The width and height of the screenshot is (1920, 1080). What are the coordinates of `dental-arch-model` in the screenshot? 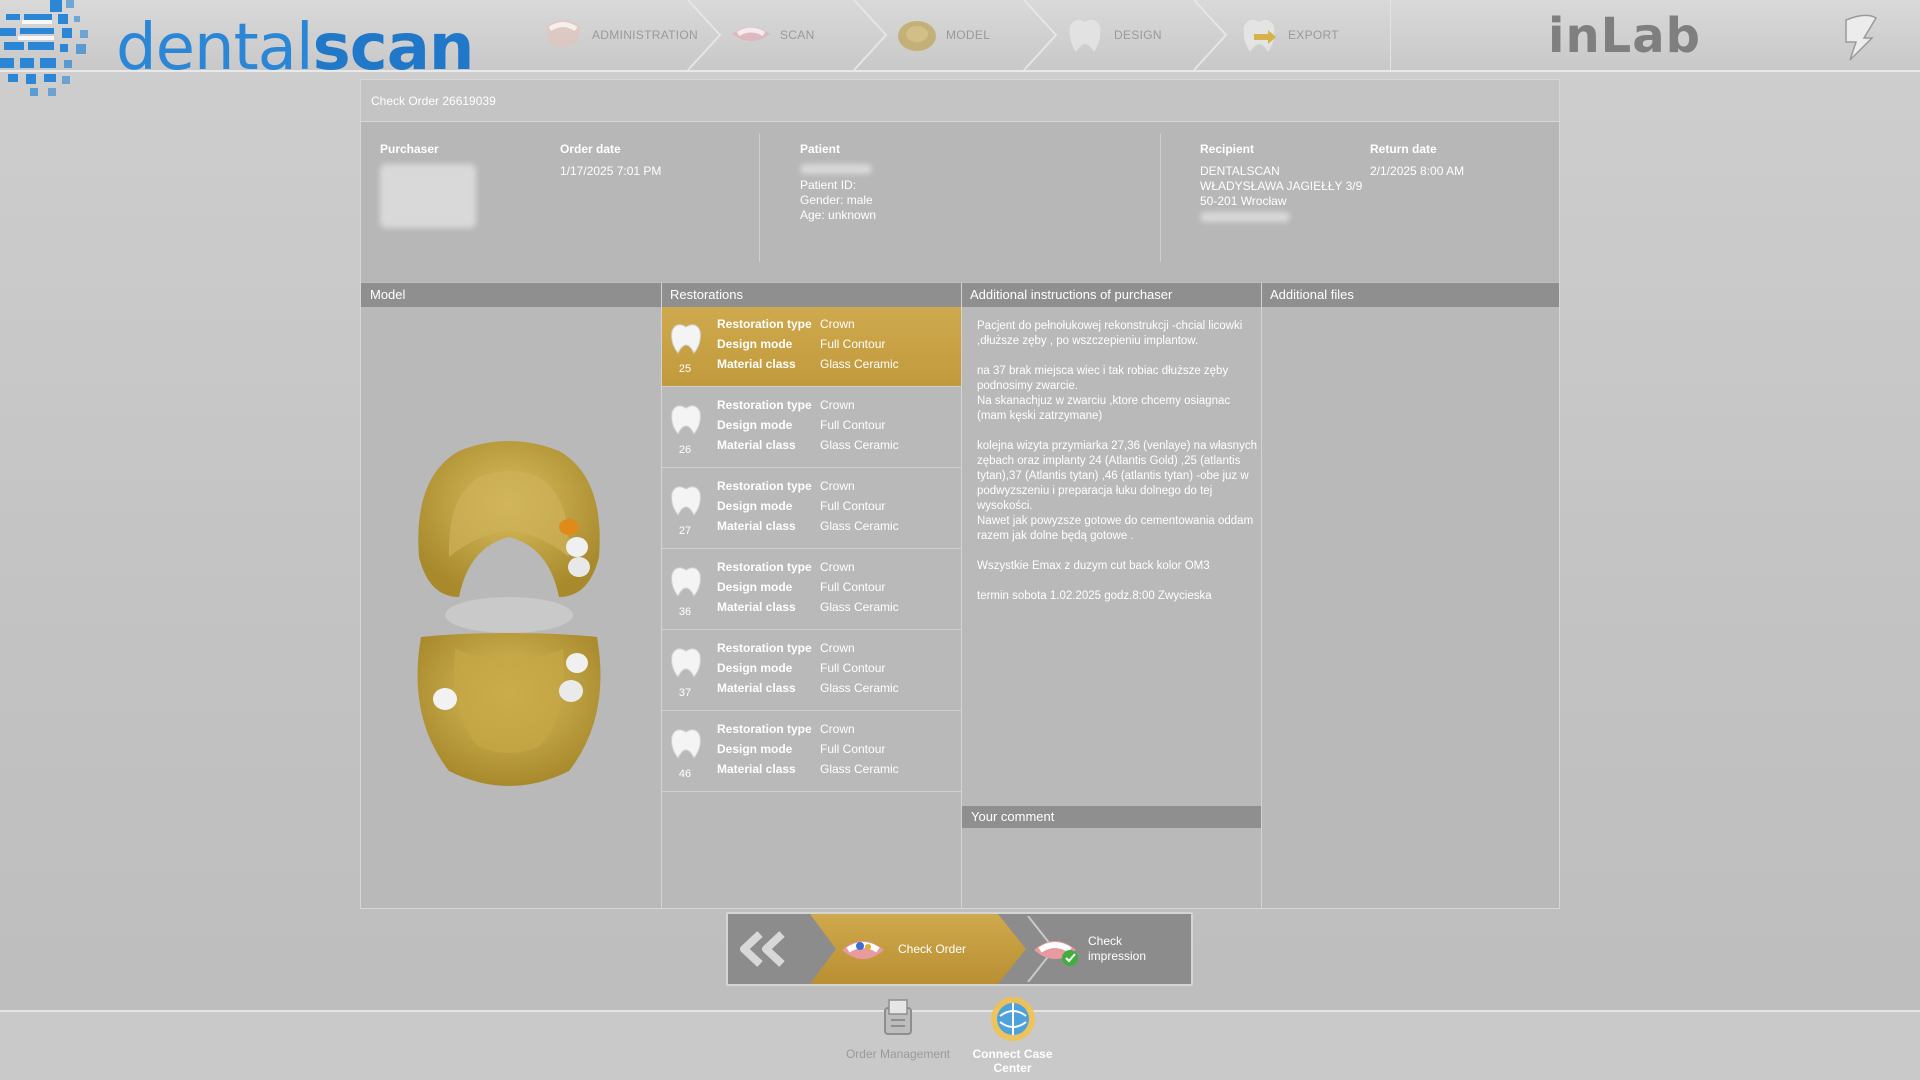 It's located at (509, 617).